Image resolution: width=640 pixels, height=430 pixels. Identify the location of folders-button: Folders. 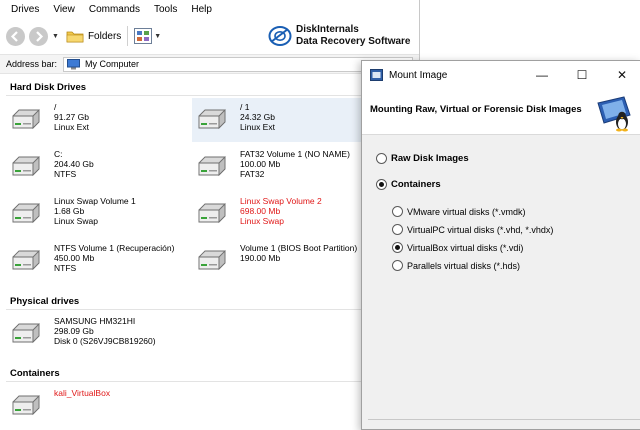
(93, 36).